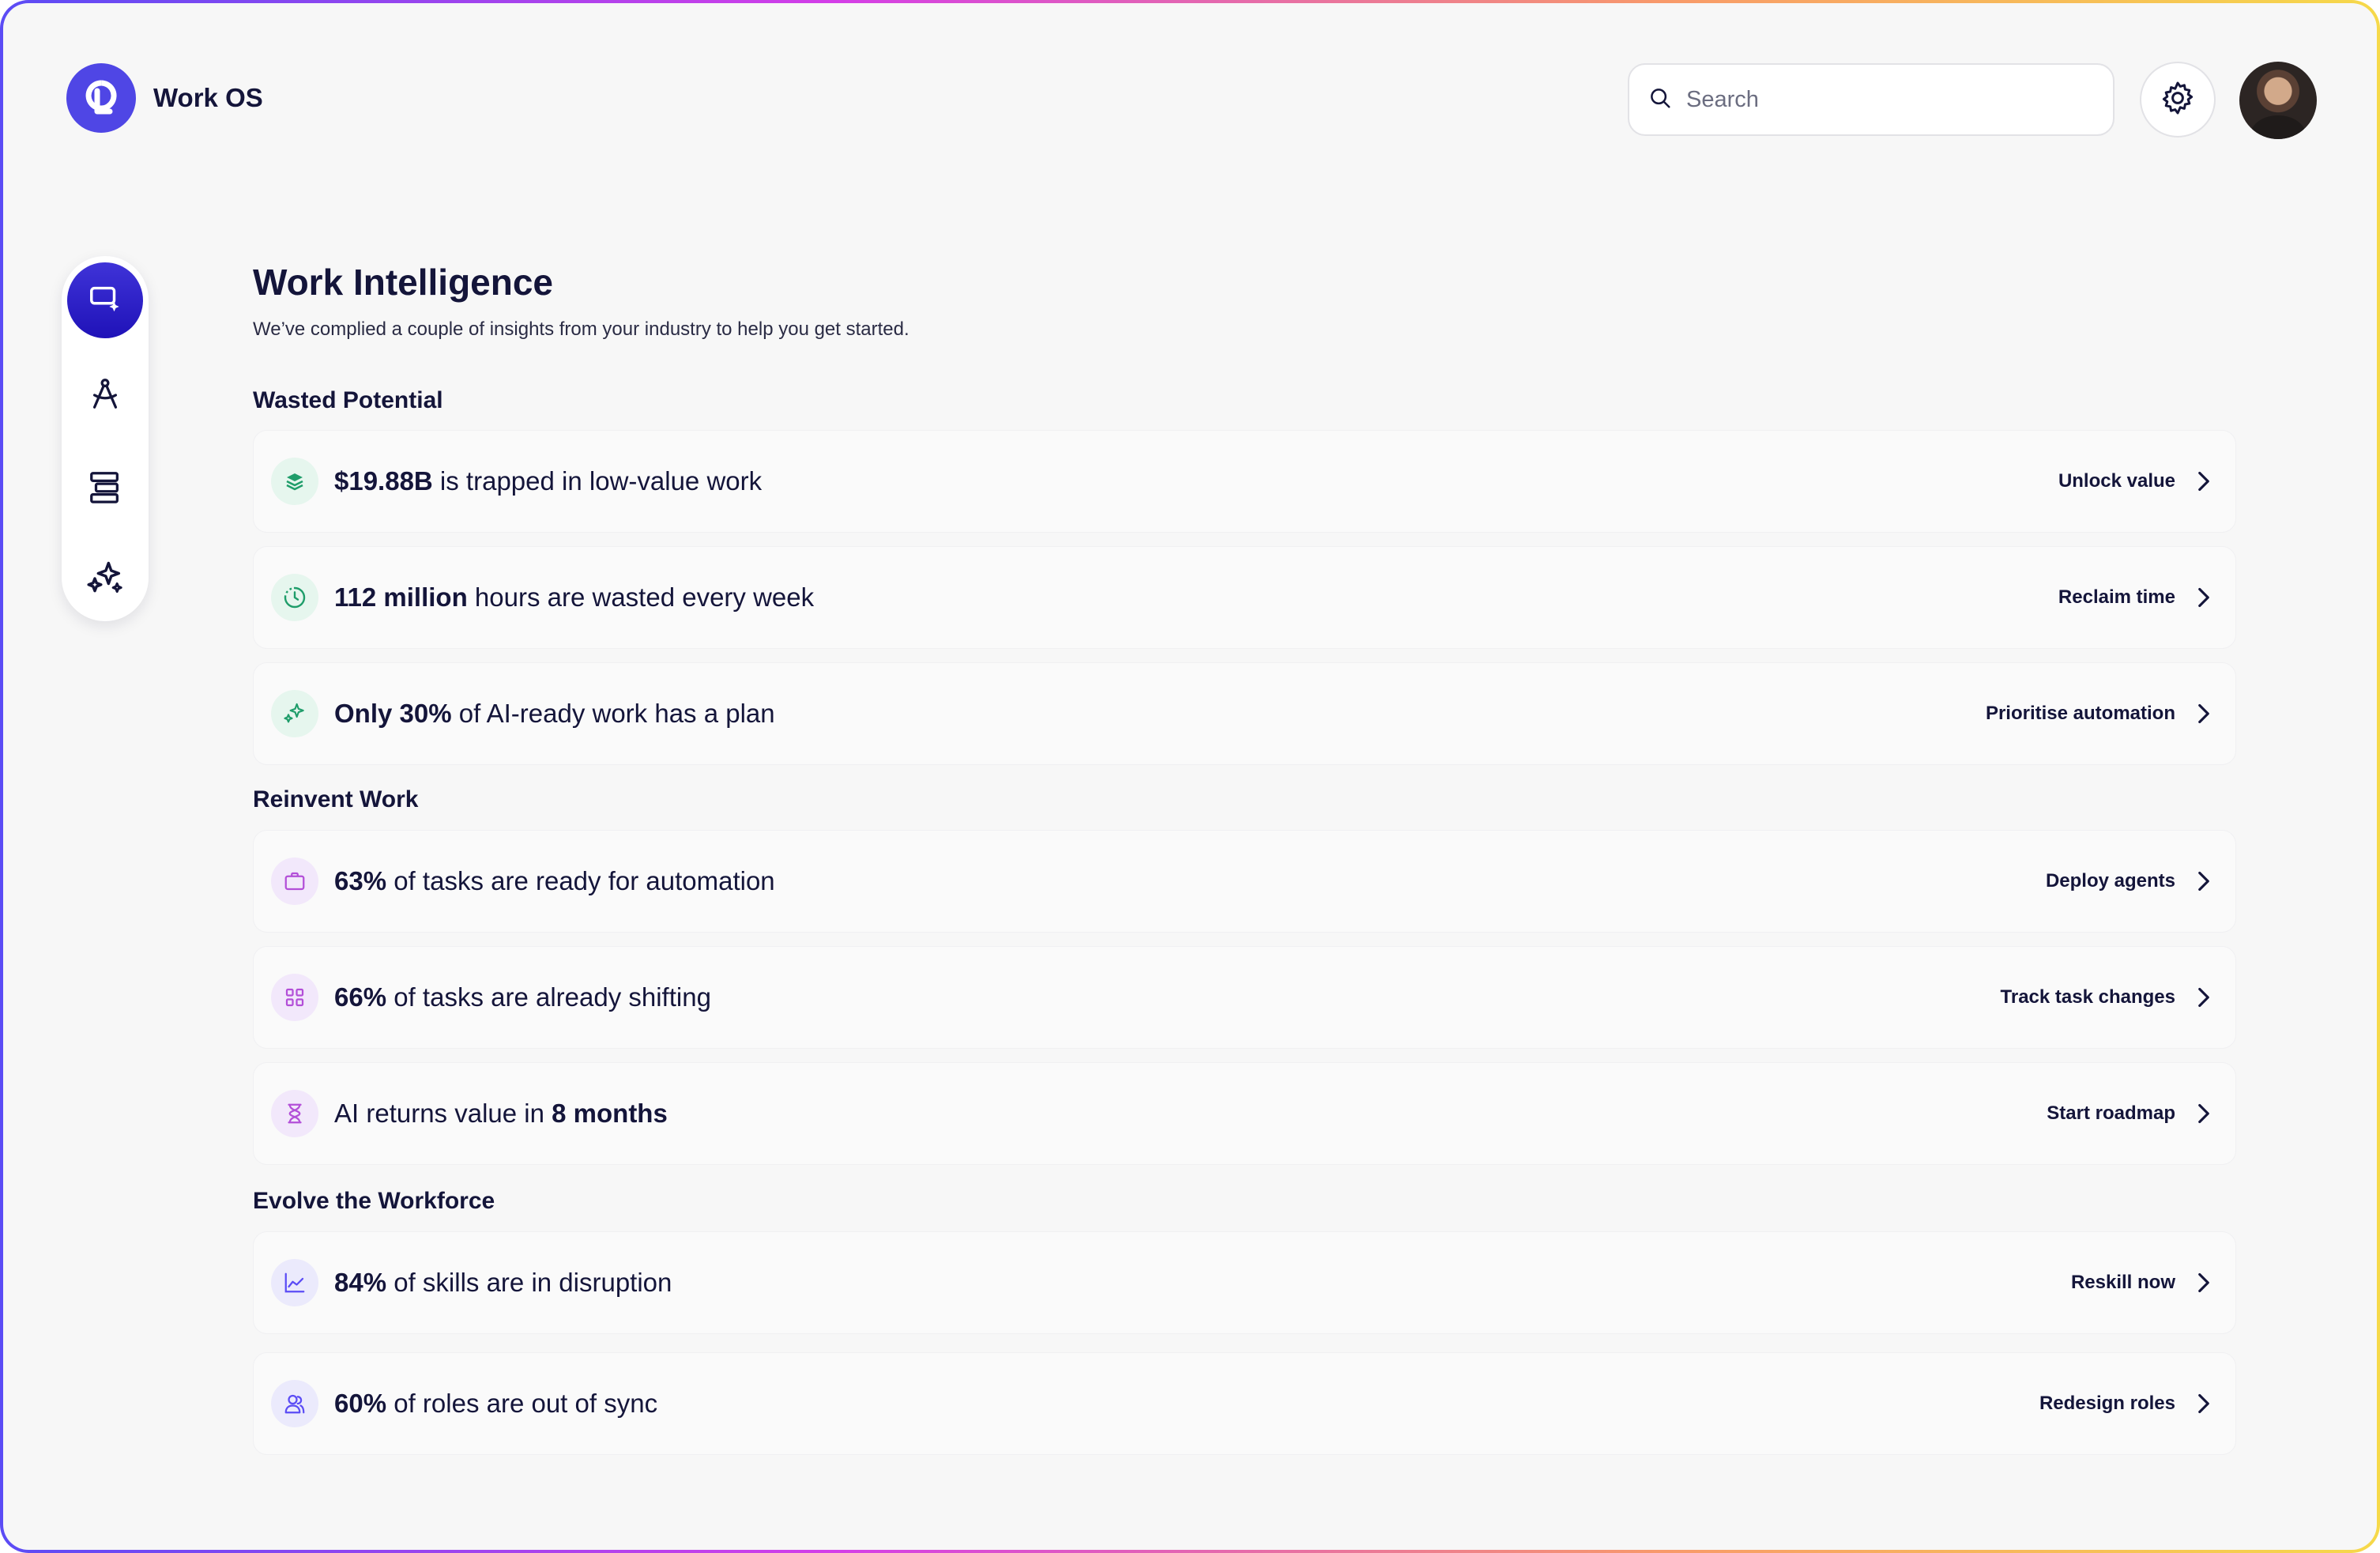 Image resolution: width=2380 pixels, height=1553 pixels. Describe the element at coordinates (294, 1403) in the screenshot. I see `users-icon` at that location.